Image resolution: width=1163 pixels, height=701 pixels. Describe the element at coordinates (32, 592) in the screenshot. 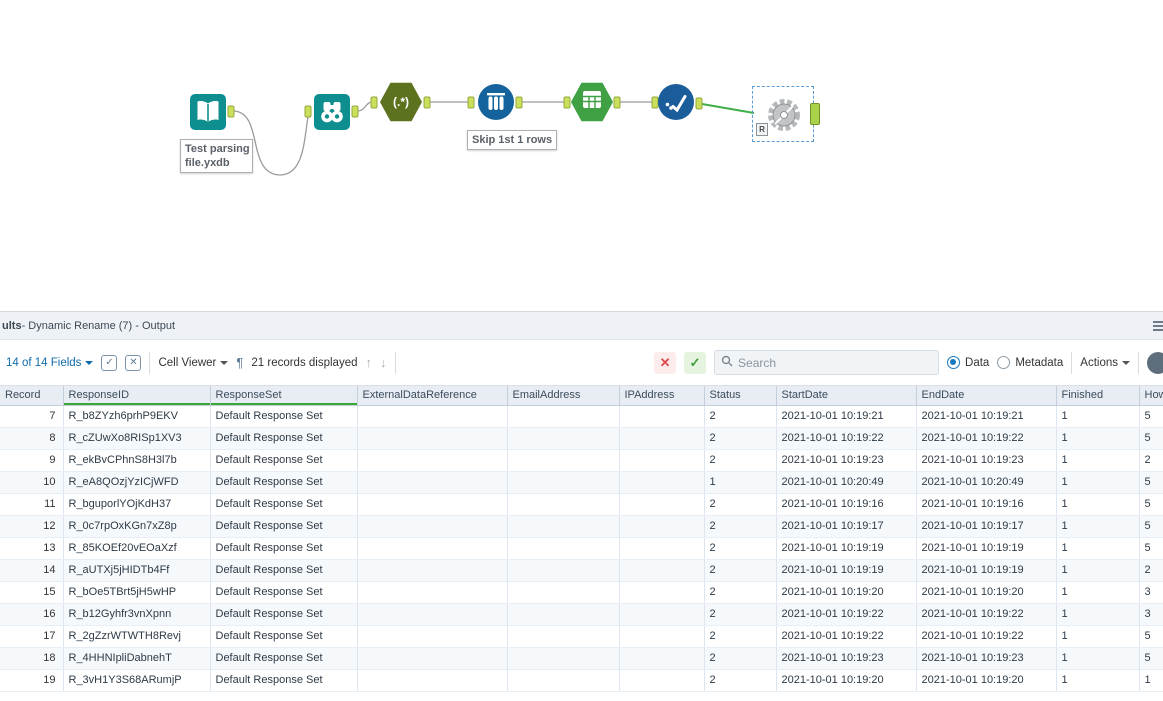

I see `cell: 15` at that location.